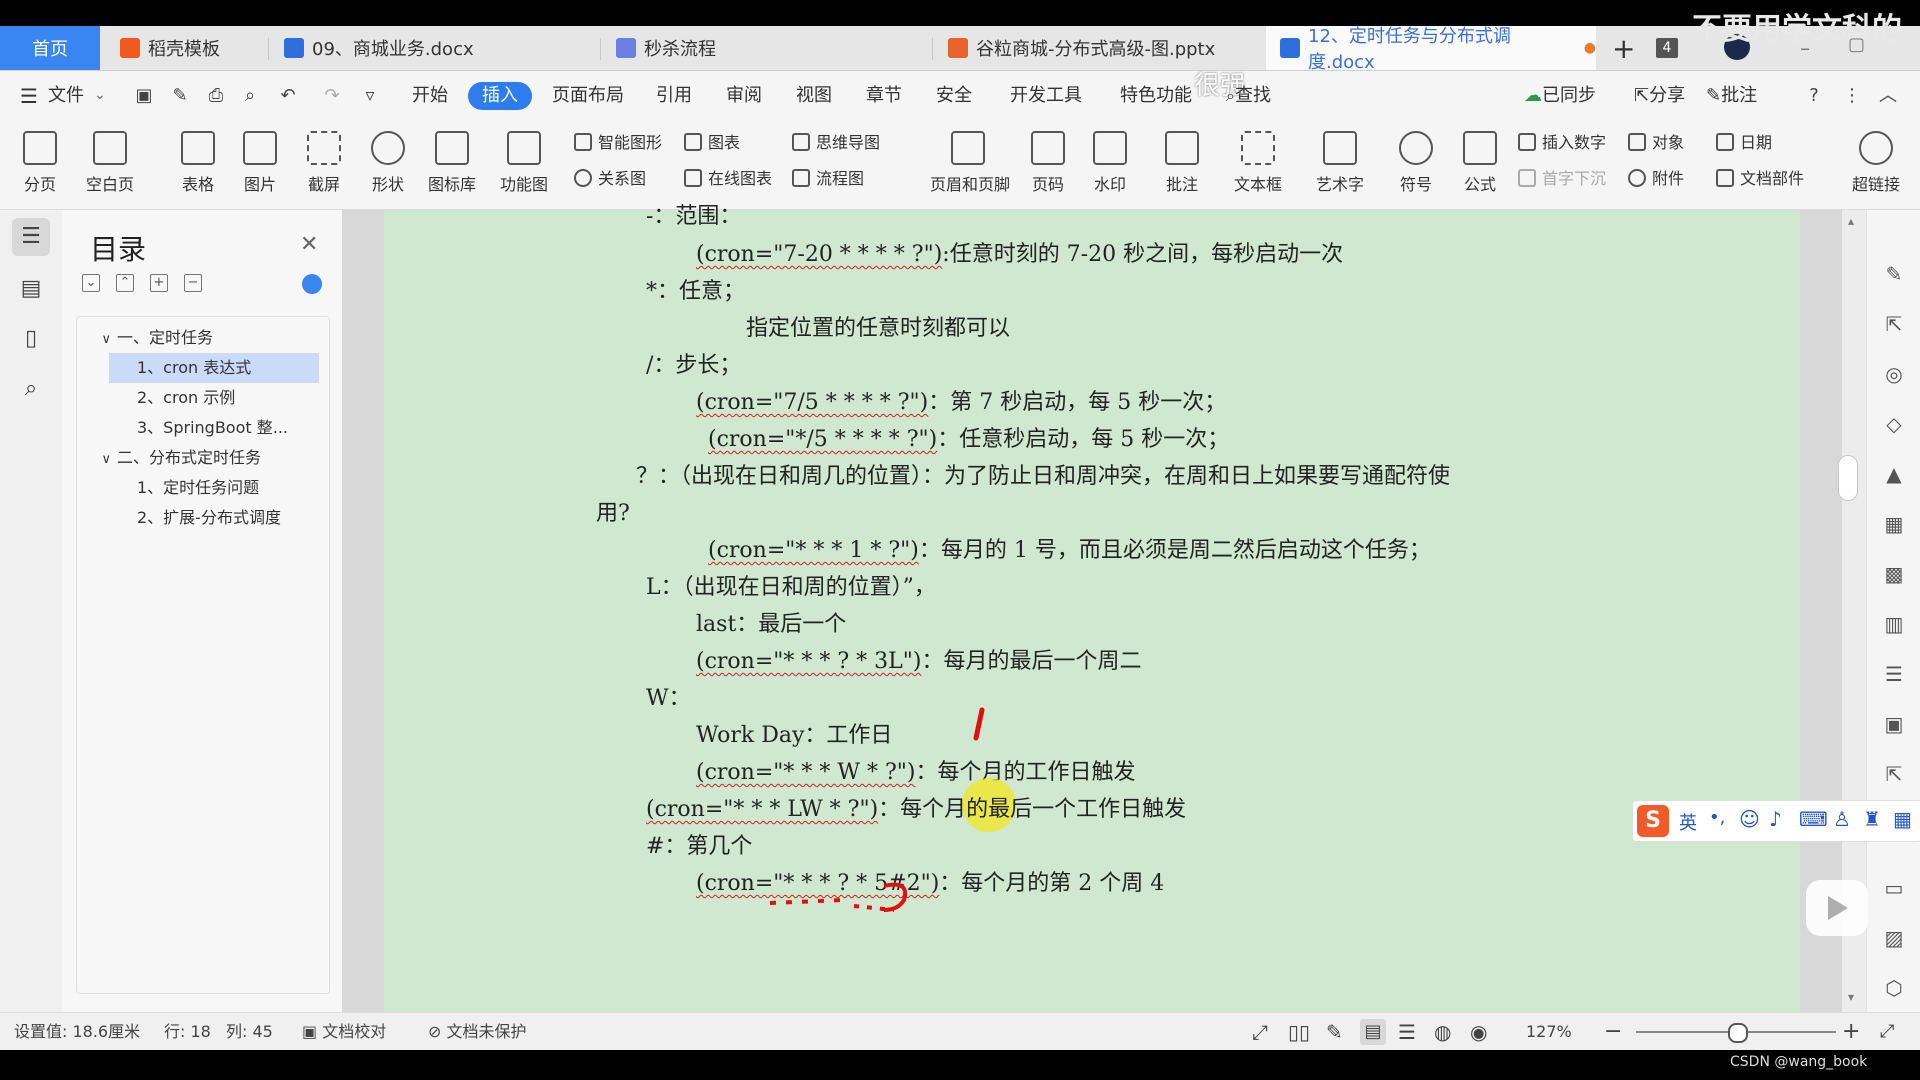 This screenshot has height=1080, width=1920. Describe the element at coordinates (66, 96) in the screenshot. I see `menu-file: 文件` at that location.